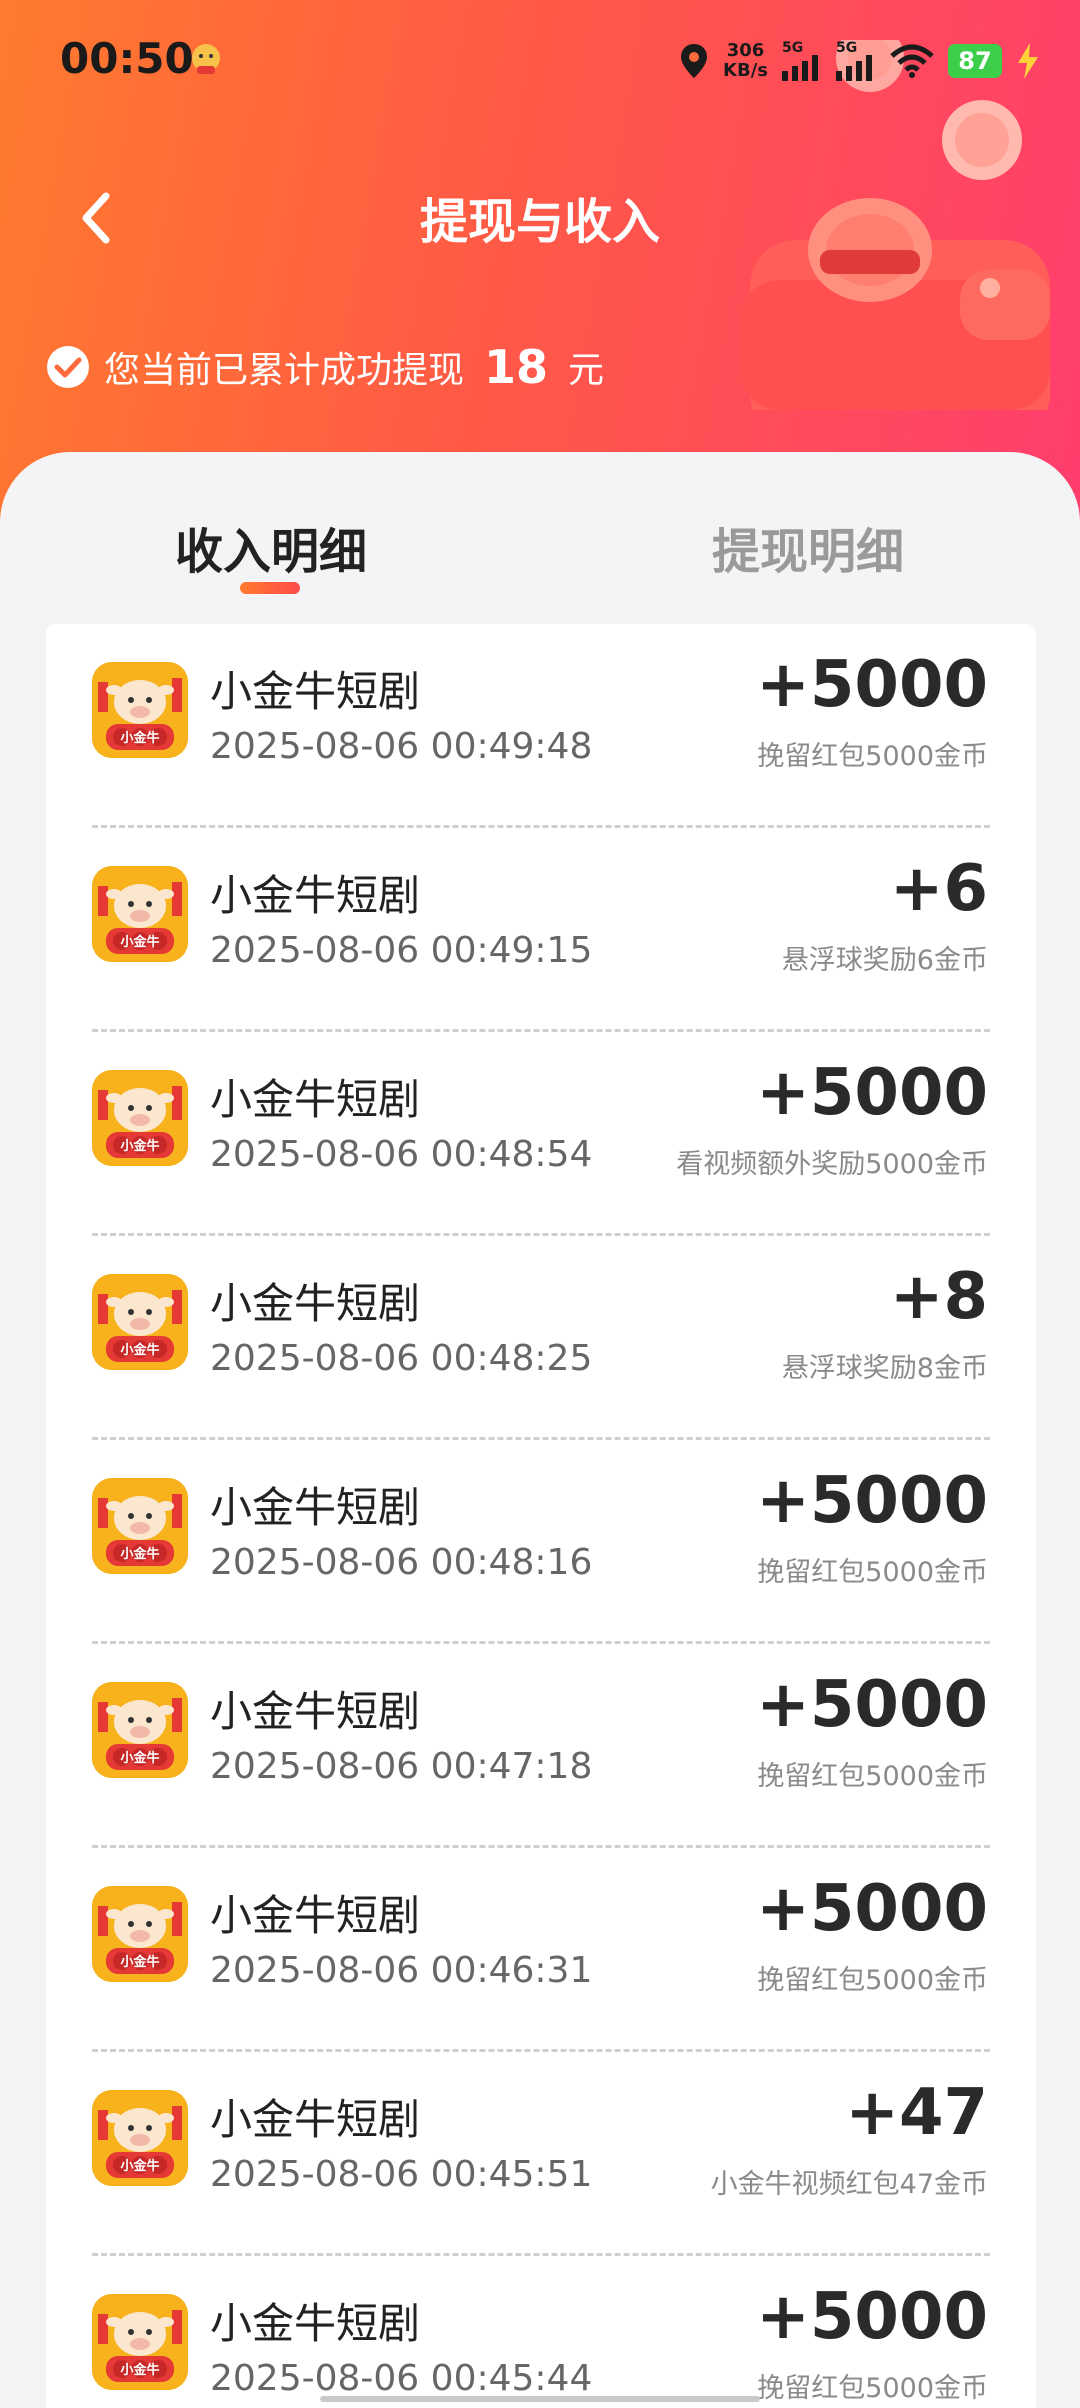 The image size is (1080, 2408). What do you see at coordinates (540, 60) in the screenshot?
I see `status-bar: 00:50 306 KB/s 5G 5G 87` at bounding box center [540, 60].